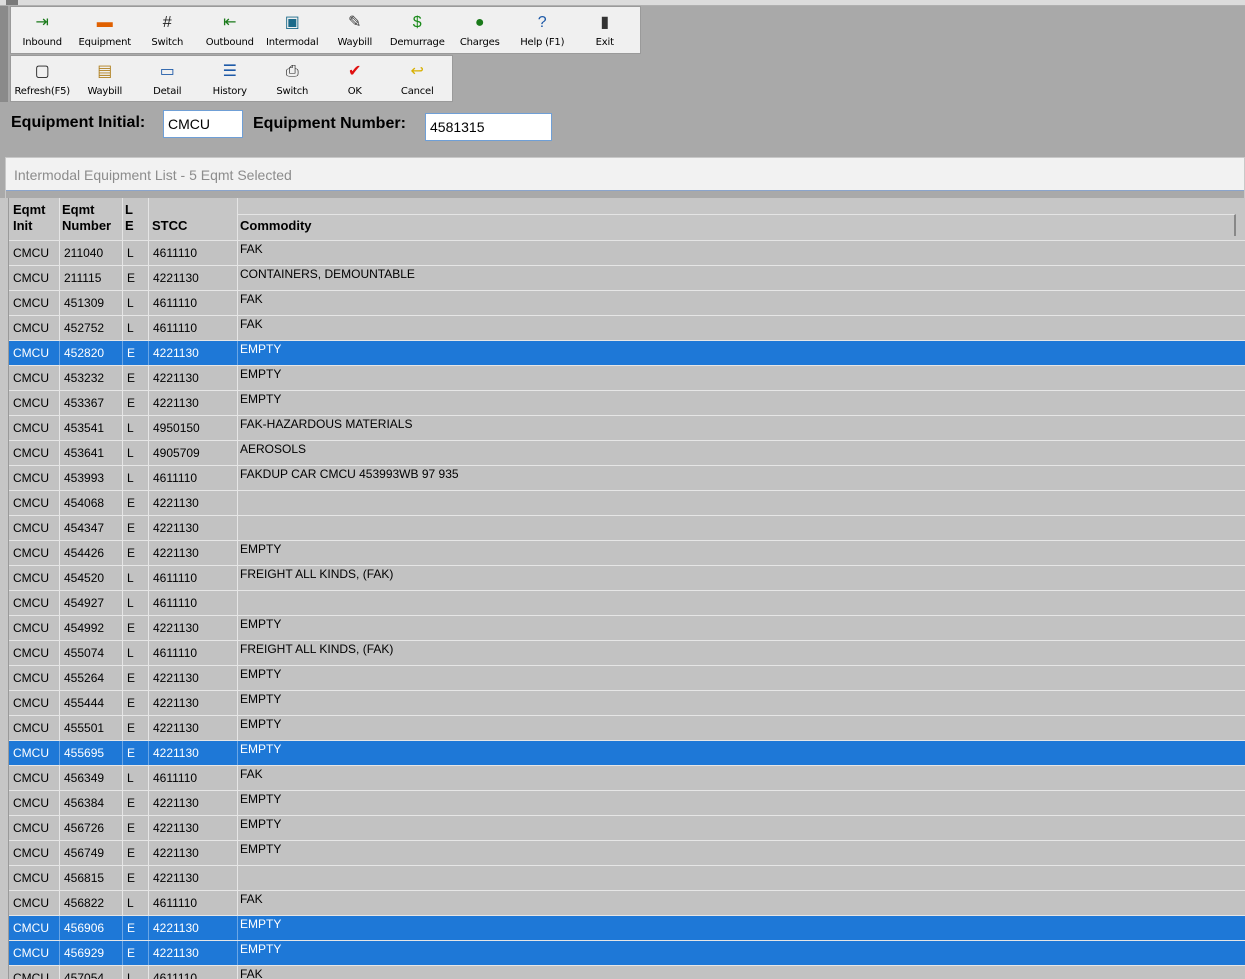 The width and height of the screenshot is (1245, 979). I want to click on header-commodity: Commodity, so click(276, 226).